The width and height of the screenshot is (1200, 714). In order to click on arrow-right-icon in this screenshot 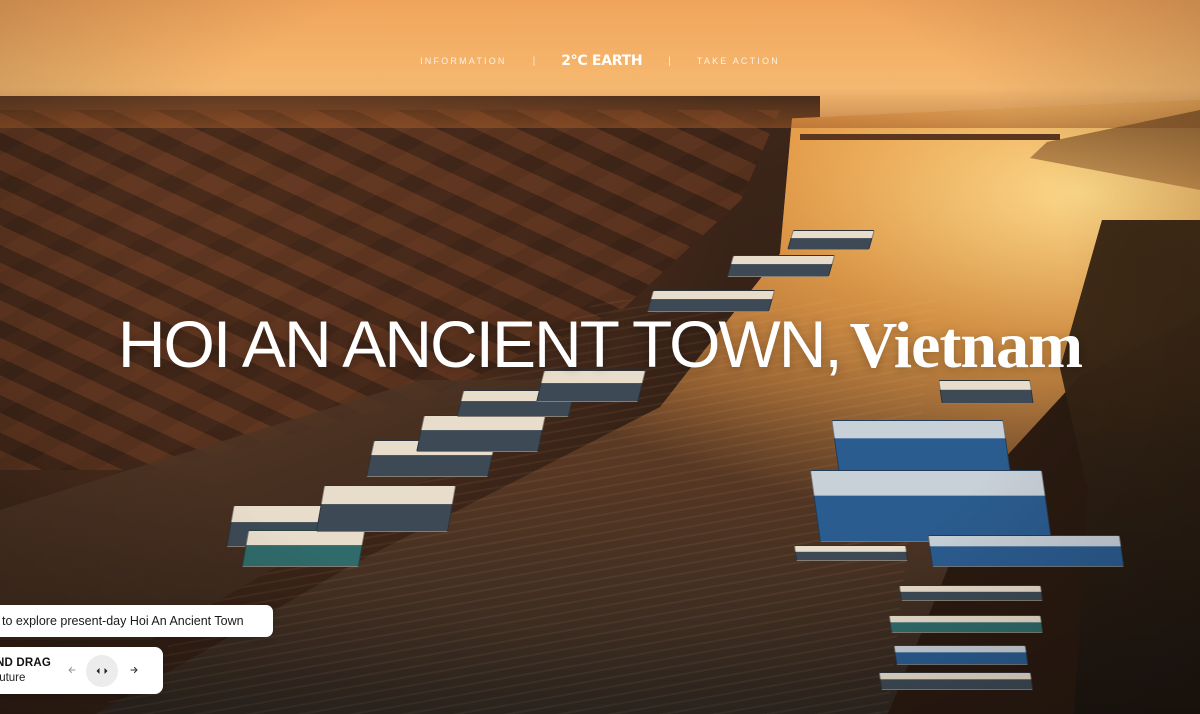, I will do `click(134, 670)`.